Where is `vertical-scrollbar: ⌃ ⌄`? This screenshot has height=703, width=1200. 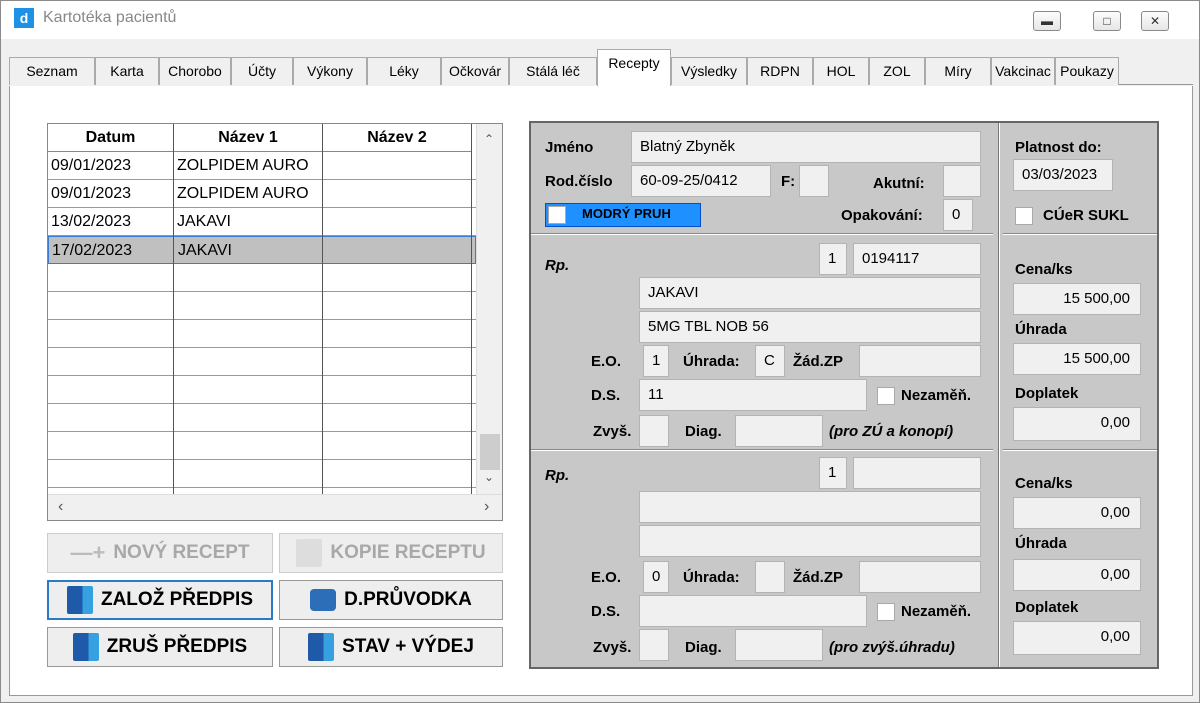 vertical-scrollbar: ⌃ ⌄ is located at coordinates (489, 309).